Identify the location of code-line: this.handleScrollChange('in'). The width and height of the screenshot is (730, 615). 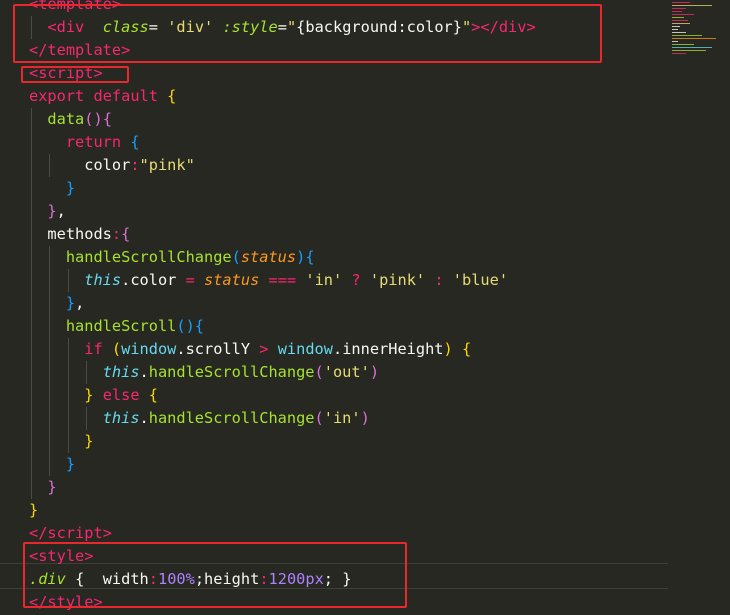
(199, 418).